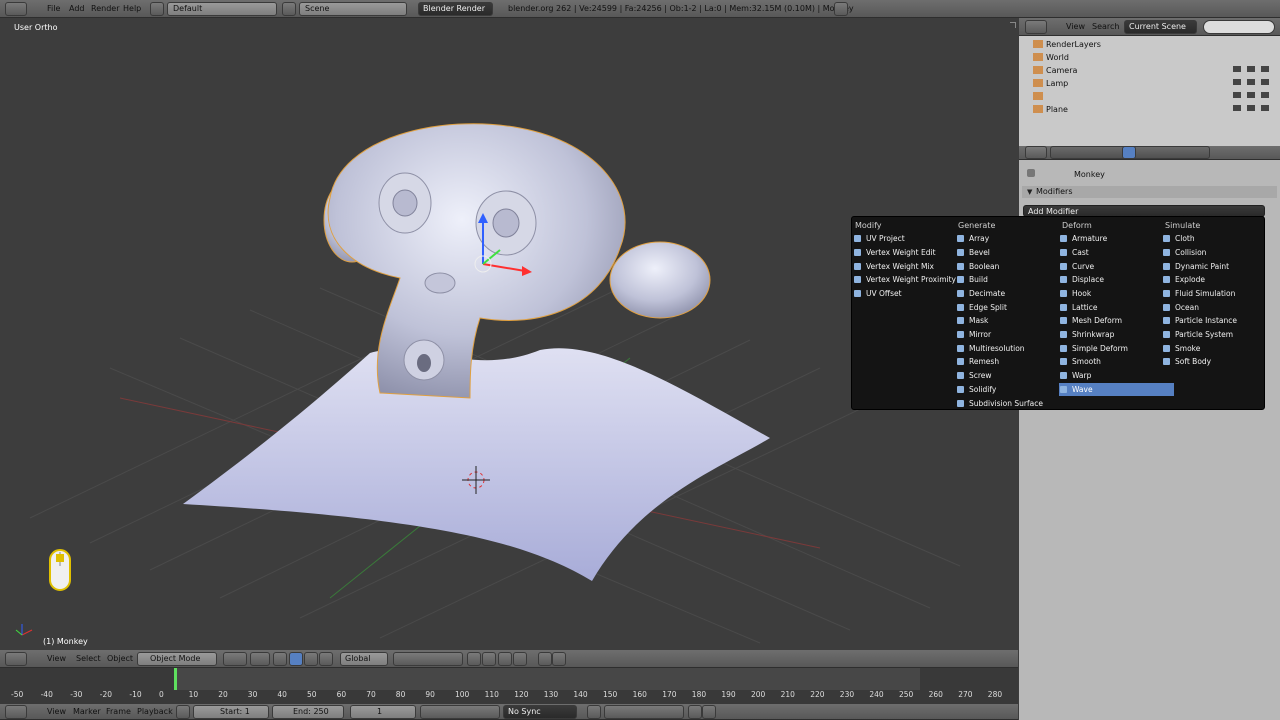 Image resolution: width=1280 pixels, height=720 pixels. What do you see at coordinates (977, 266) in the screenshot?
I see `menu-item-boolean: Boolean` at bounding box center [977, 266].